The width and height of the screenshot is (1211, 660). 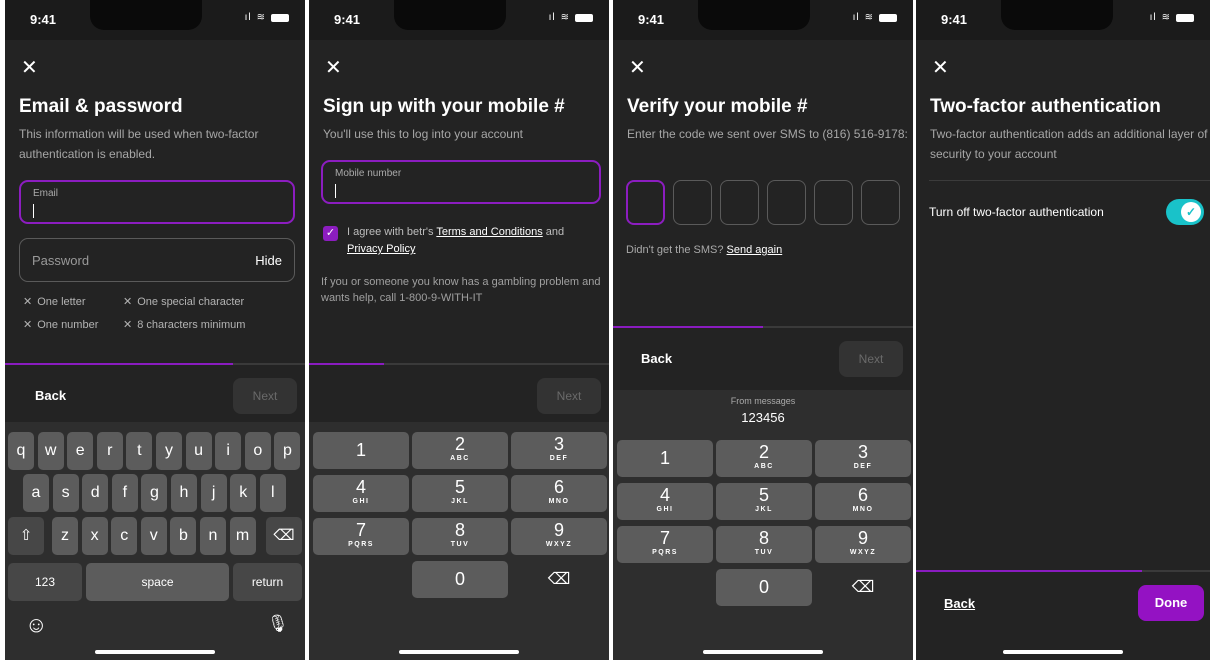 I want to click on digit: 0, so click(x=459, y=579).